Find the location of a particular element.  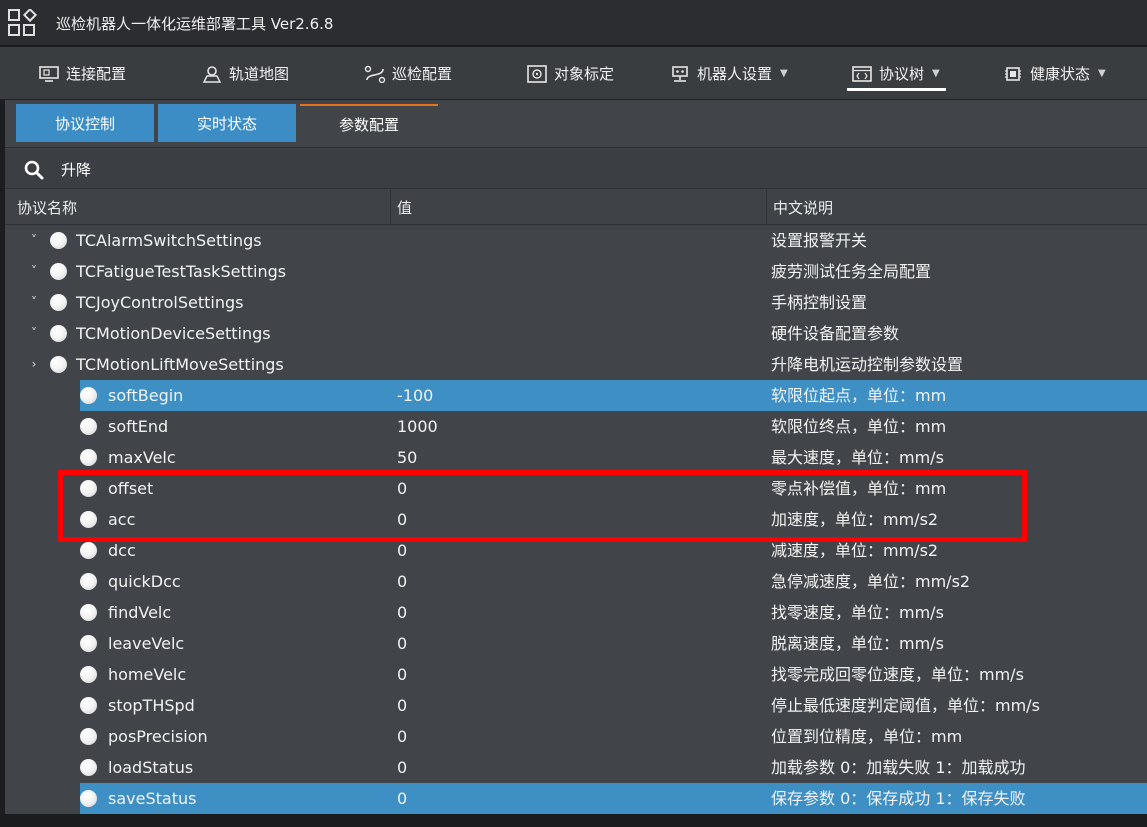

robot-icon is located at coordinates (680, 73).